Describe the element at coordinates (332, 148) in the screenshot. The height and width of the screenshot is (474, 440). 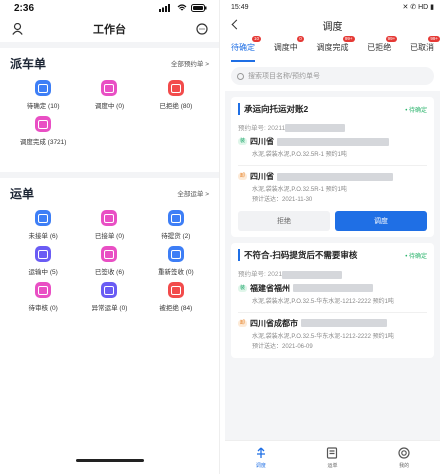
I see `pickup-stop: 装四川省 水泥,袋装水泥,P.O.32.5R-1 预约1吨` at that location.